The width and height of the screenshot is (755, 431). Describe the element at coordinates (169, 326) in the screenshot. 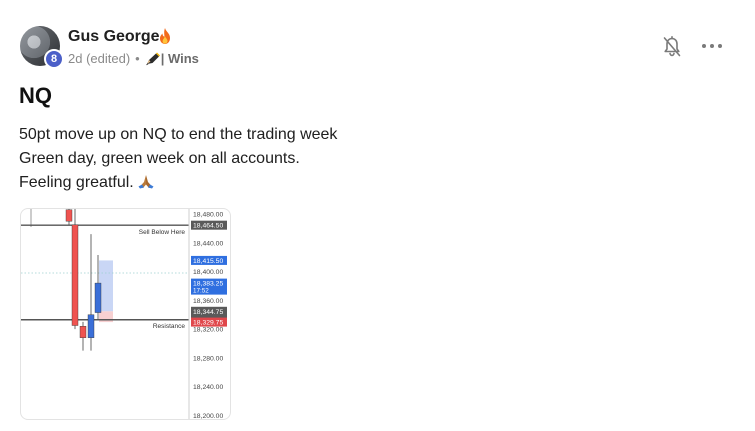

I see `level-label: Resistance` at that location.